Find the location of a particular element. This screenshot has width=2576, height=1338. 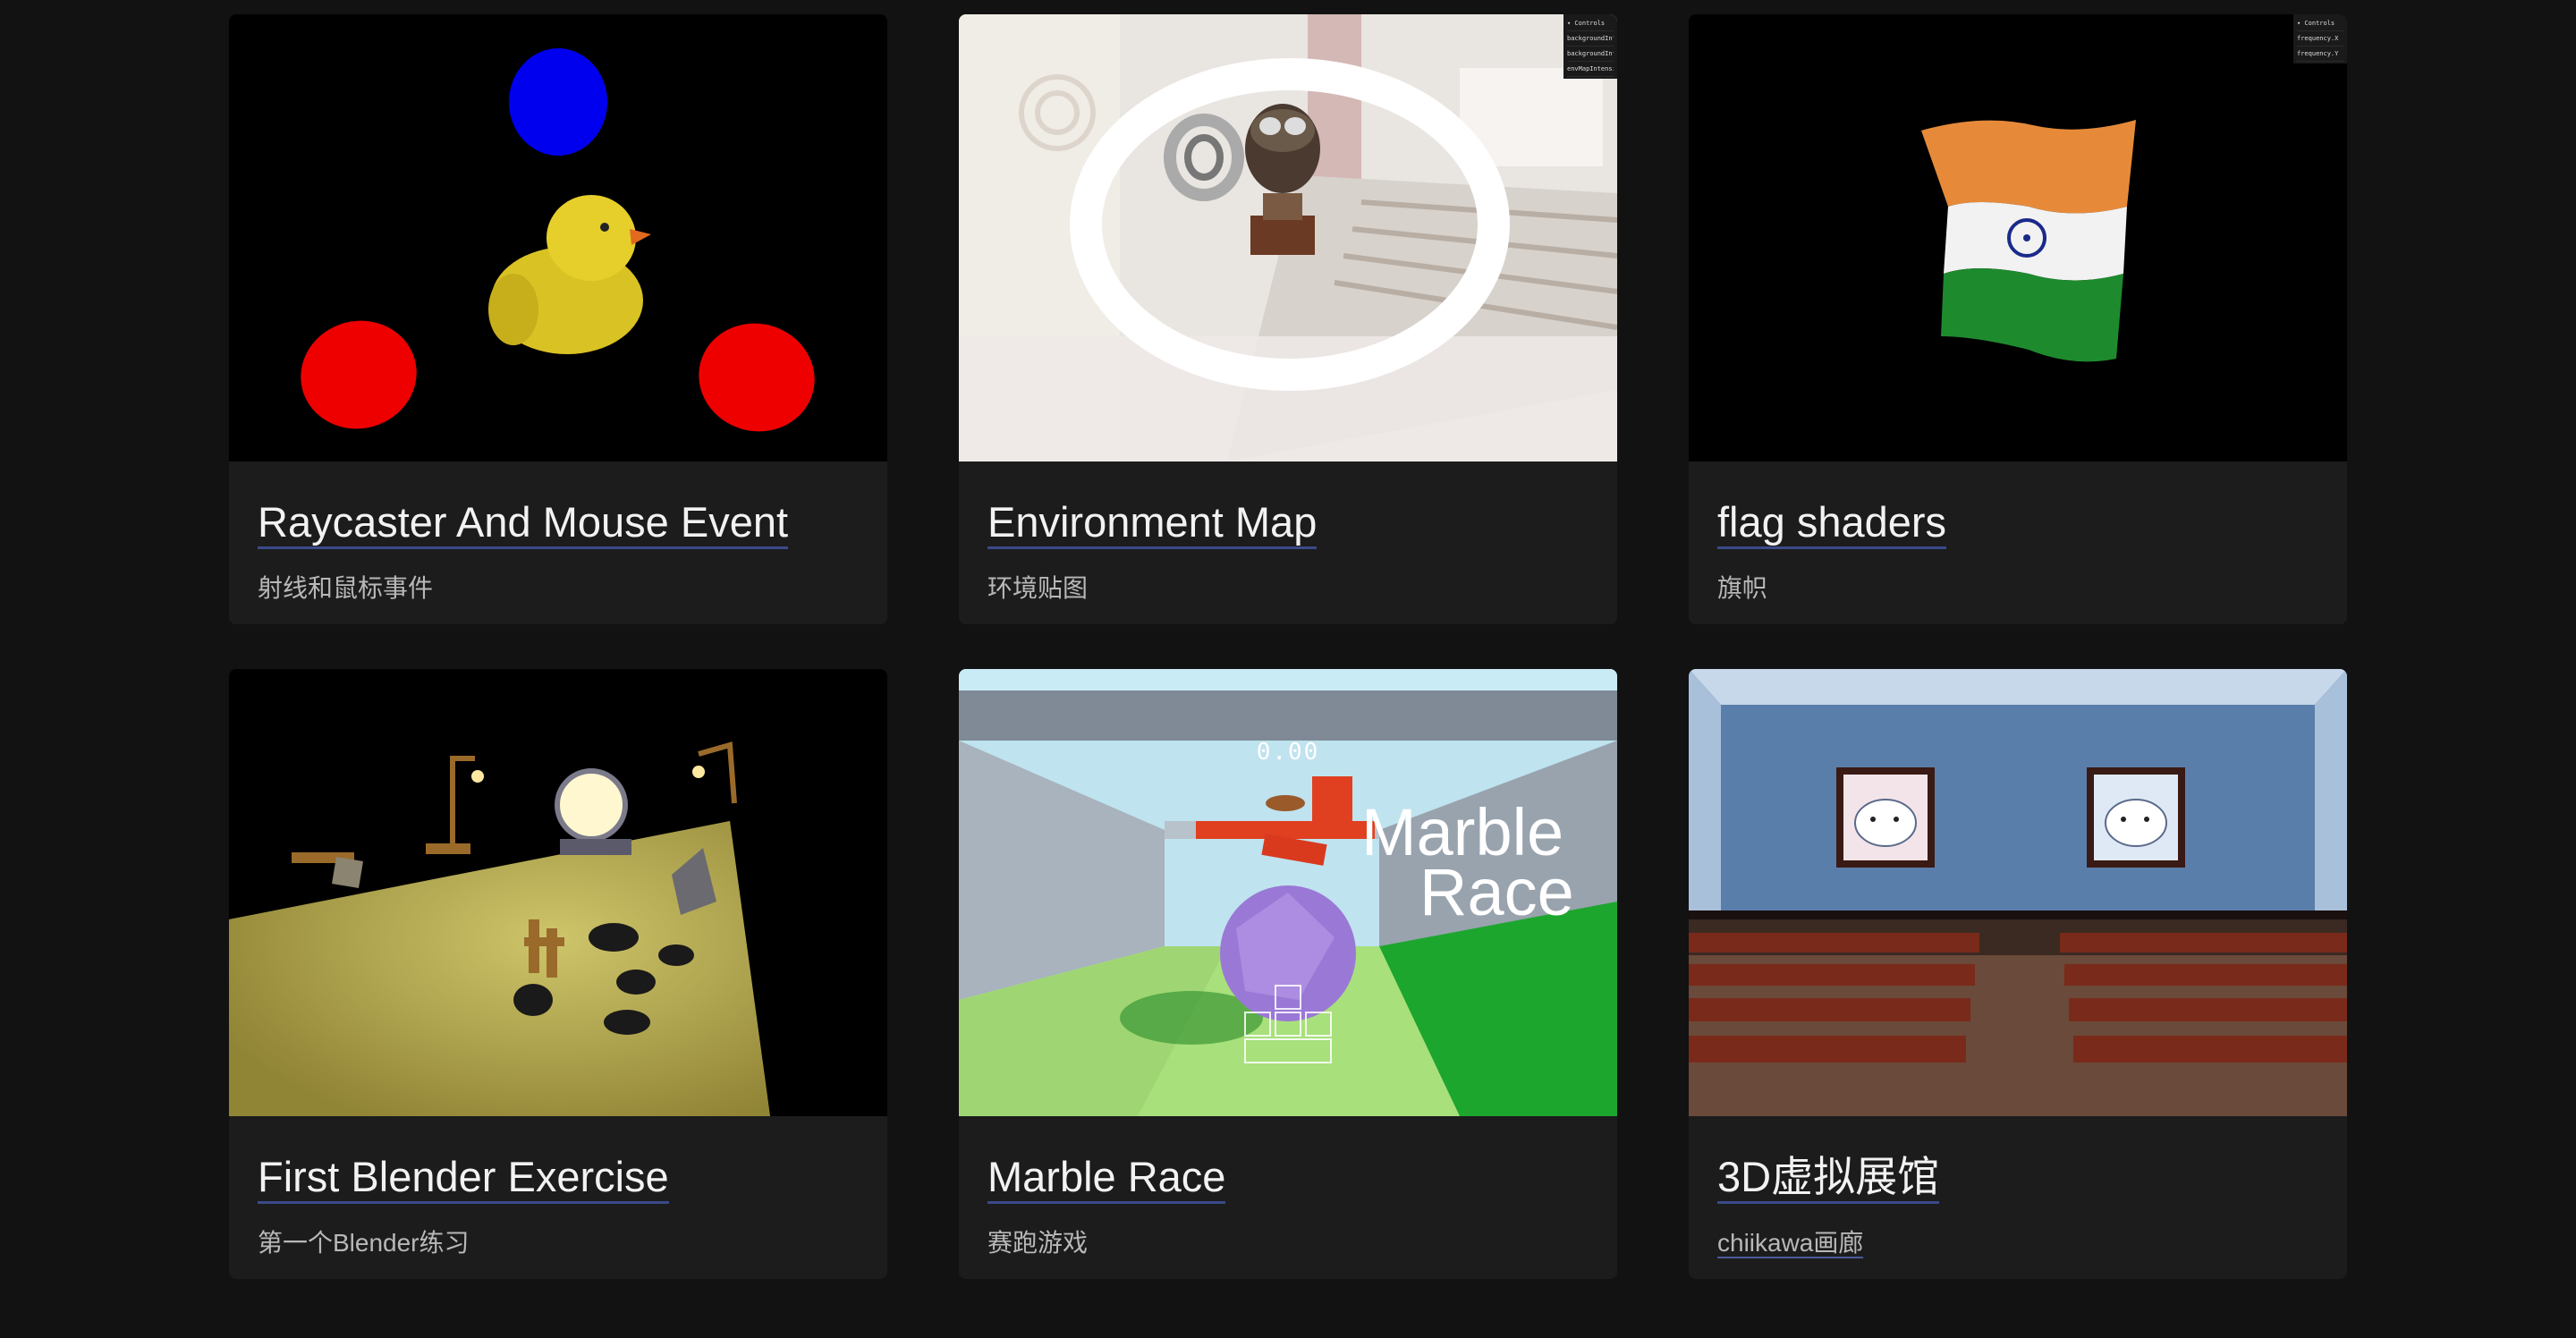

raycaster-preview is located at coordinates (558, 238).